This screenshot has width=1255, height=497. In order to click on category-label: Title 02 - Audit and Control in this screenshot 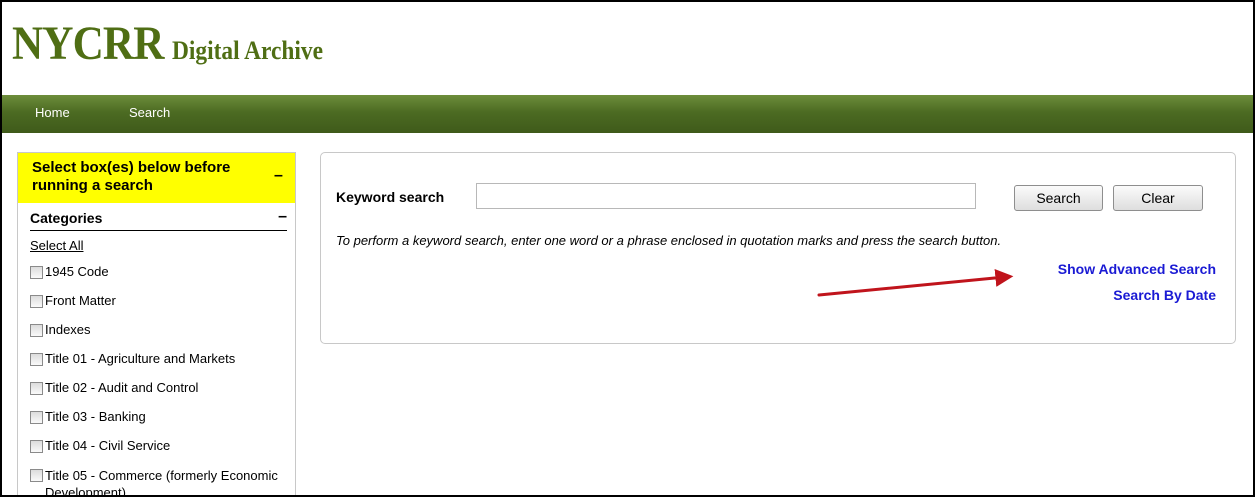, I will do `click(122, 387)`.